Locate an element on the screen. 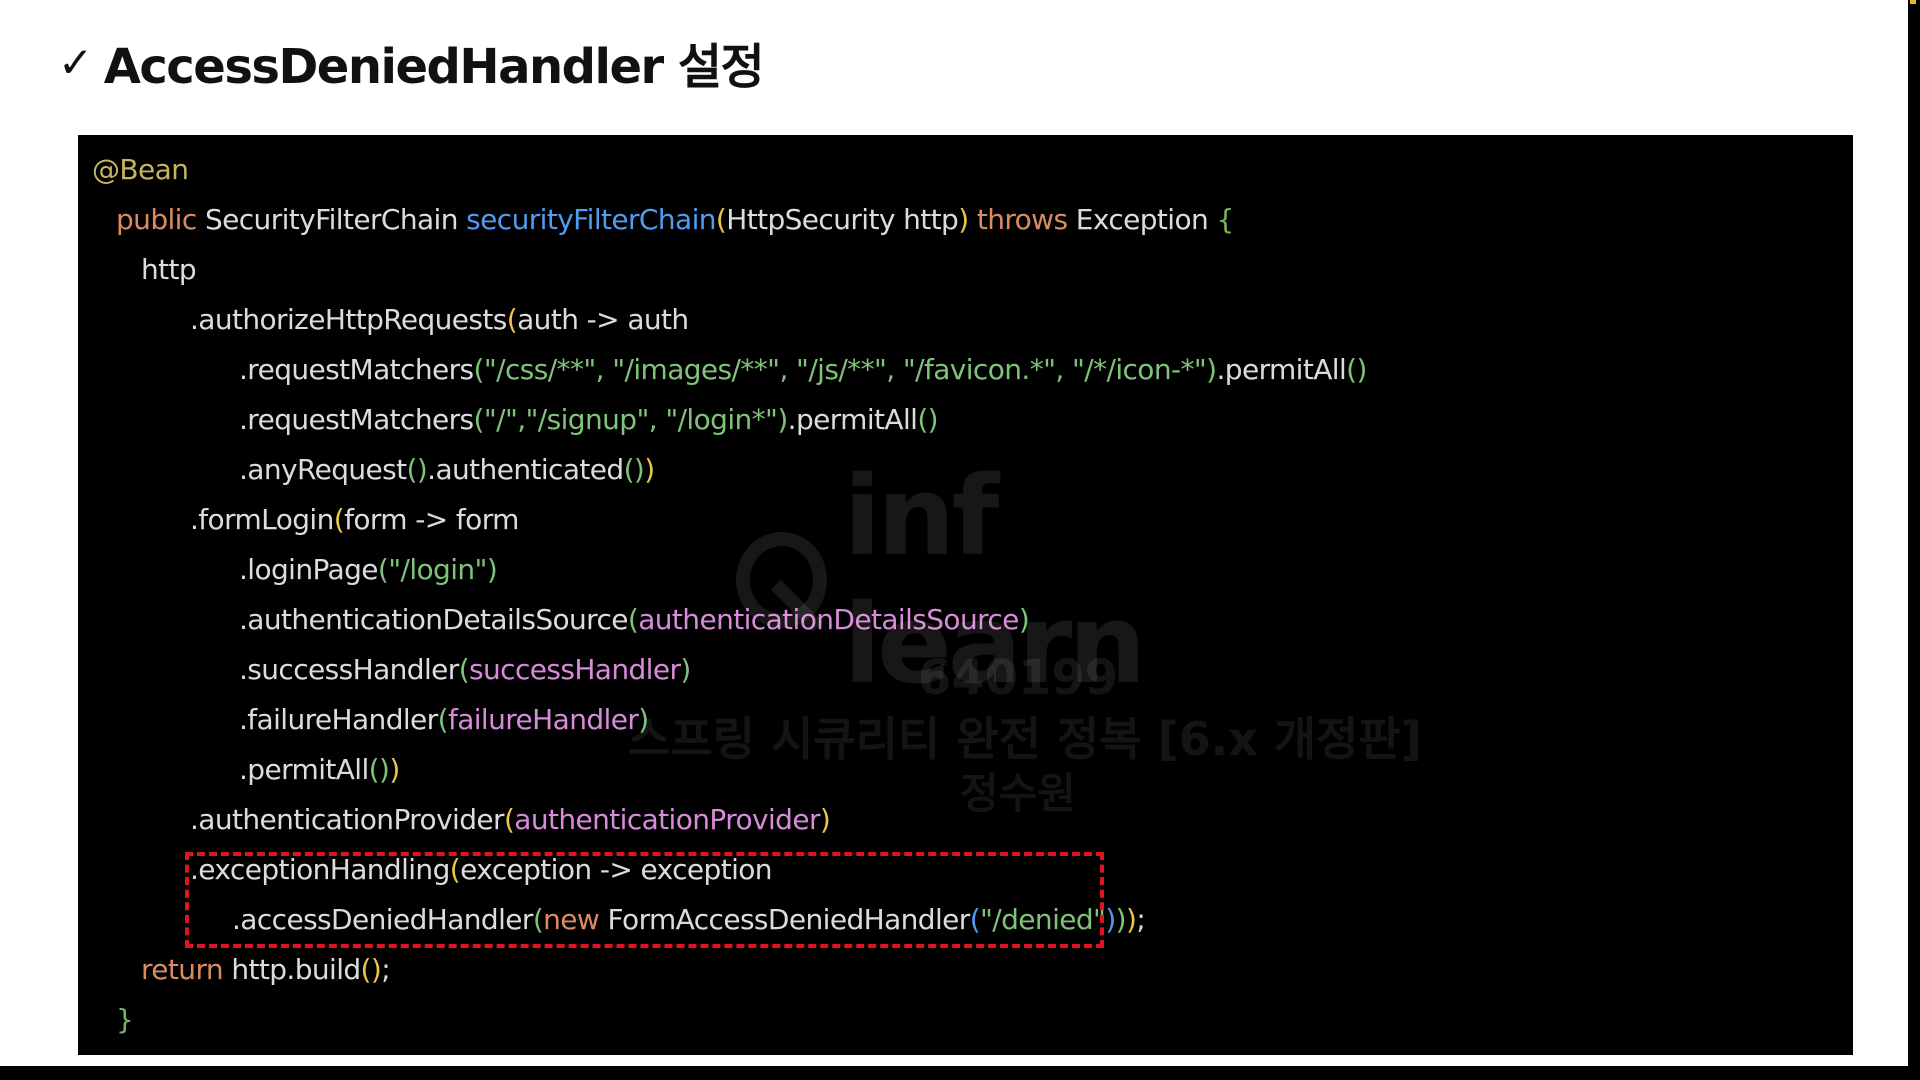 Image resolution: width=1920 pixels, height=1080 pixels. authenticated-call: .authenticated is located at coordinates (525, 469).